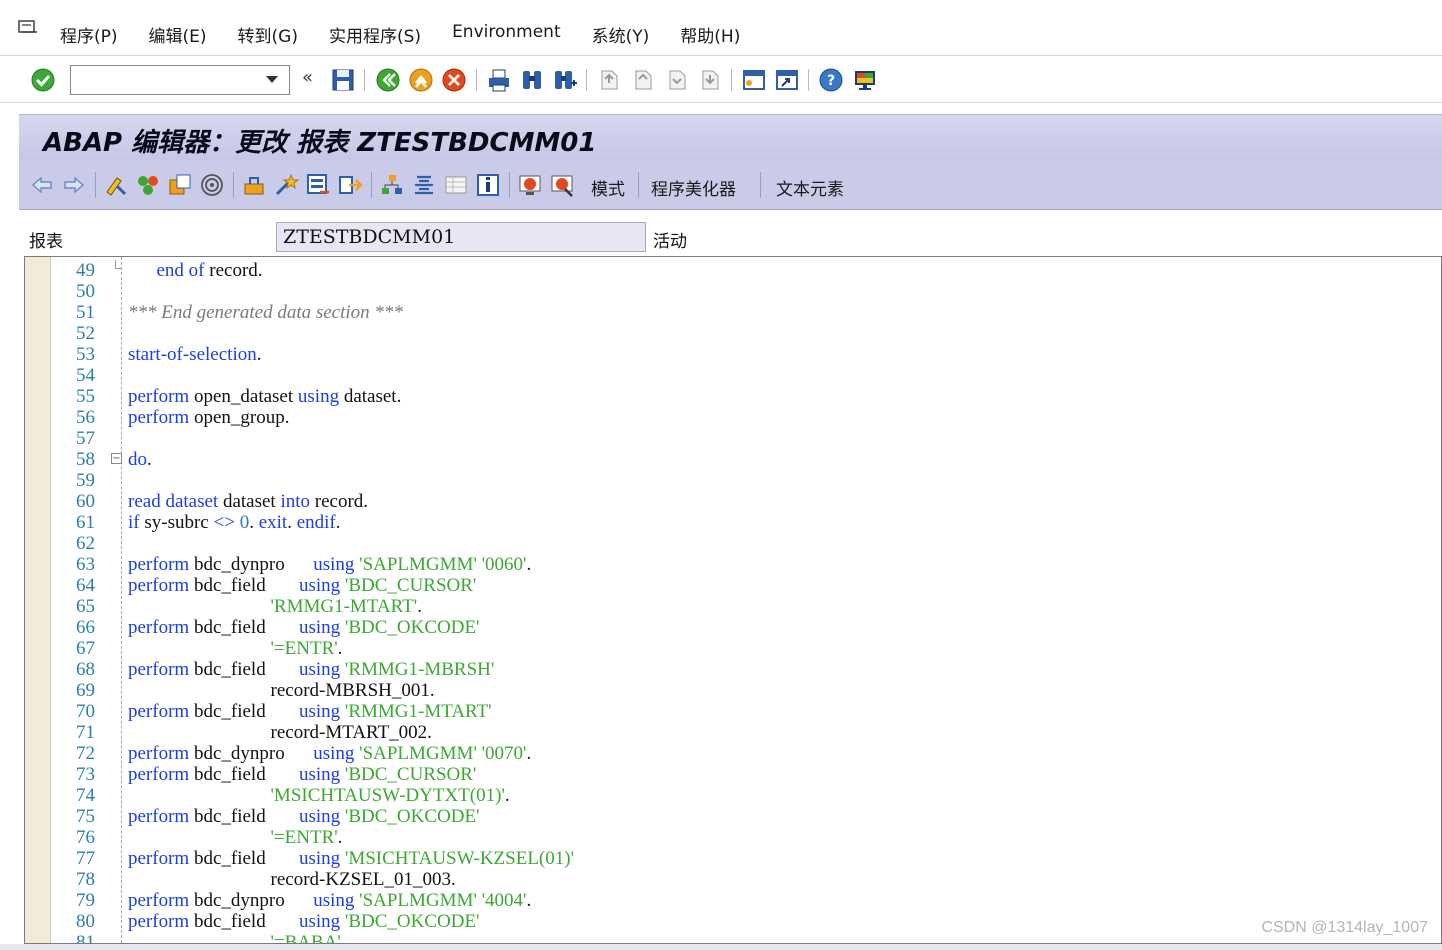 The height and width of the screenshot is (950, 1442). I want to click on collapse-block-icon: −, so click(116, 458).